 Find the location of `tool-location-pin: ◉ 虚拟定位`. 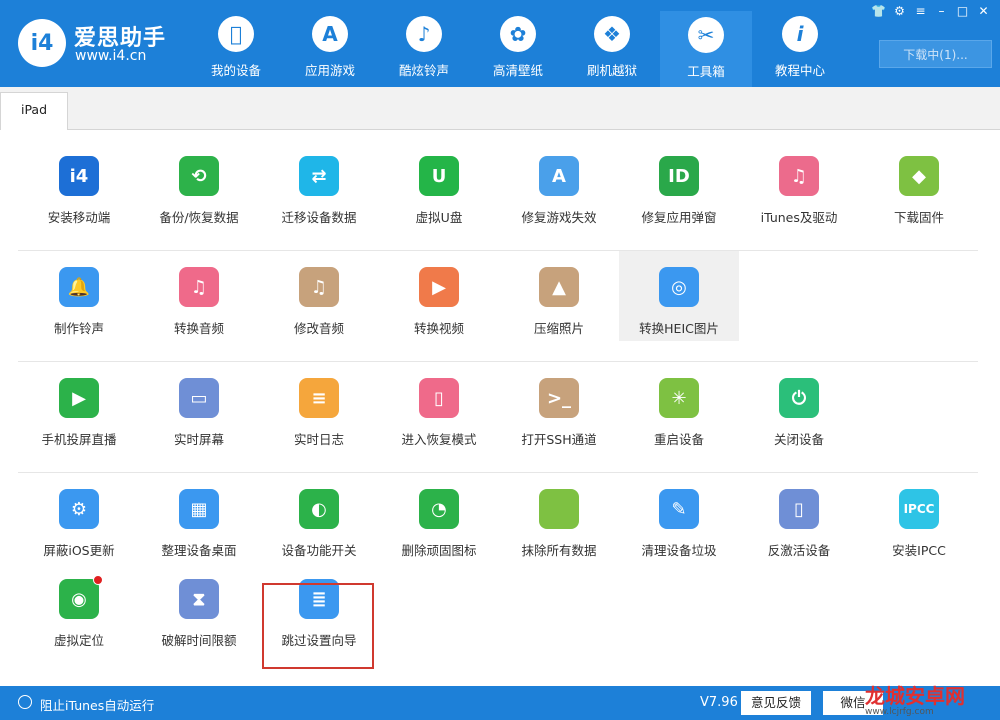

tool-location-pin: ◉ 虚拟定位 is located at coordinates (79, 608).